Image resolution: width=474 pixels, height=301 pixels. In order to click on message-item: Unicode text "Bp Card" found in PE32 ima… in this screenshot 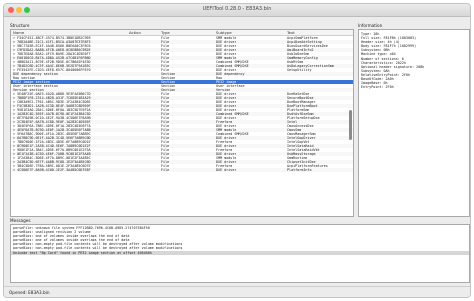, I will do `click(240, 252)`.